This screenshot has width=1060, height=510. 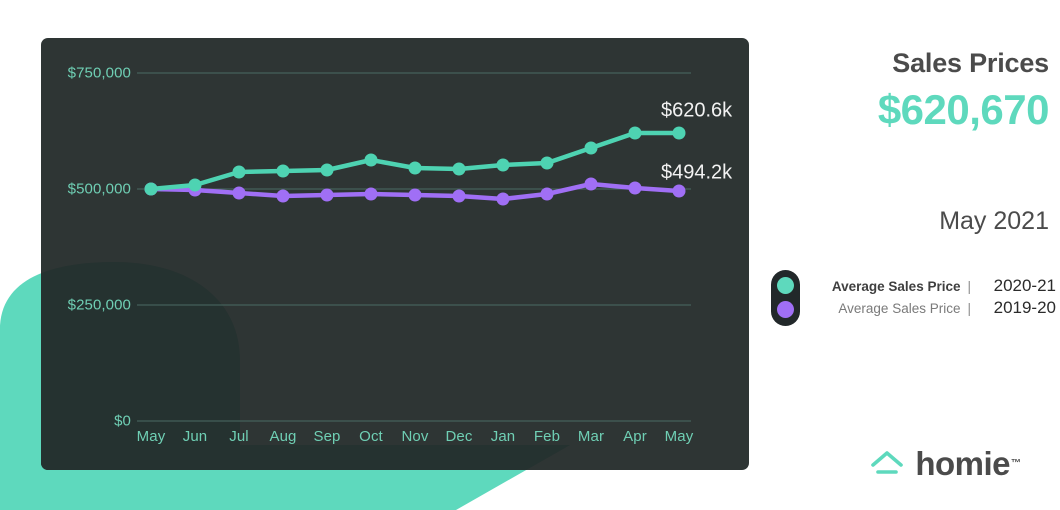 I want to click on x-tick-label: Mar, so click(x=591, y=436).